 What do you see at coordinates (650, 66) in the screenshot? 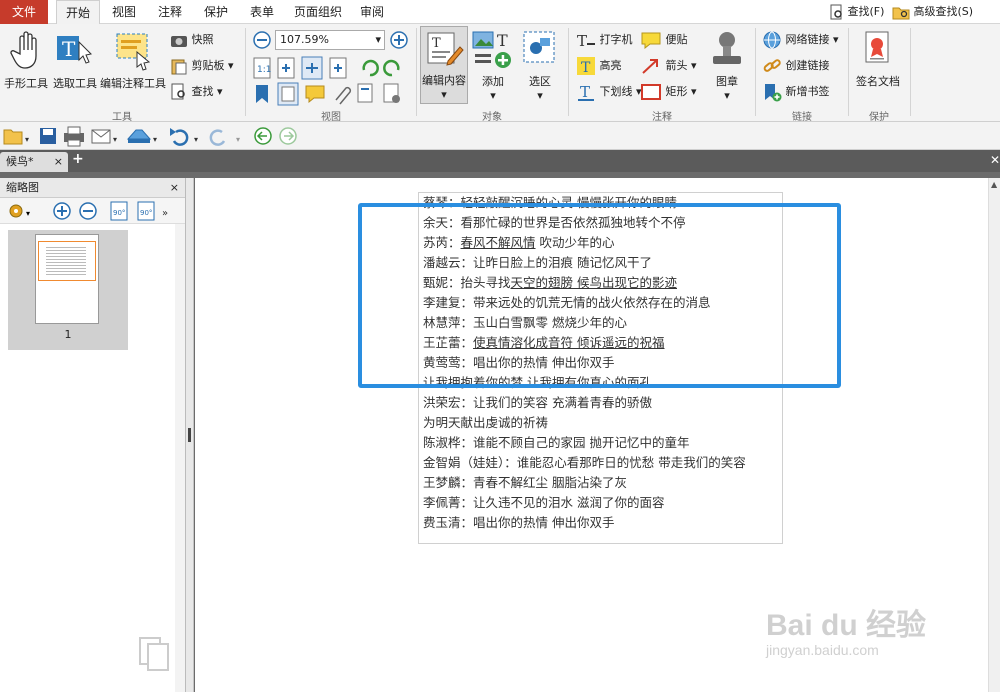
I see `arrow-icon` at bounding box center [650, 66].